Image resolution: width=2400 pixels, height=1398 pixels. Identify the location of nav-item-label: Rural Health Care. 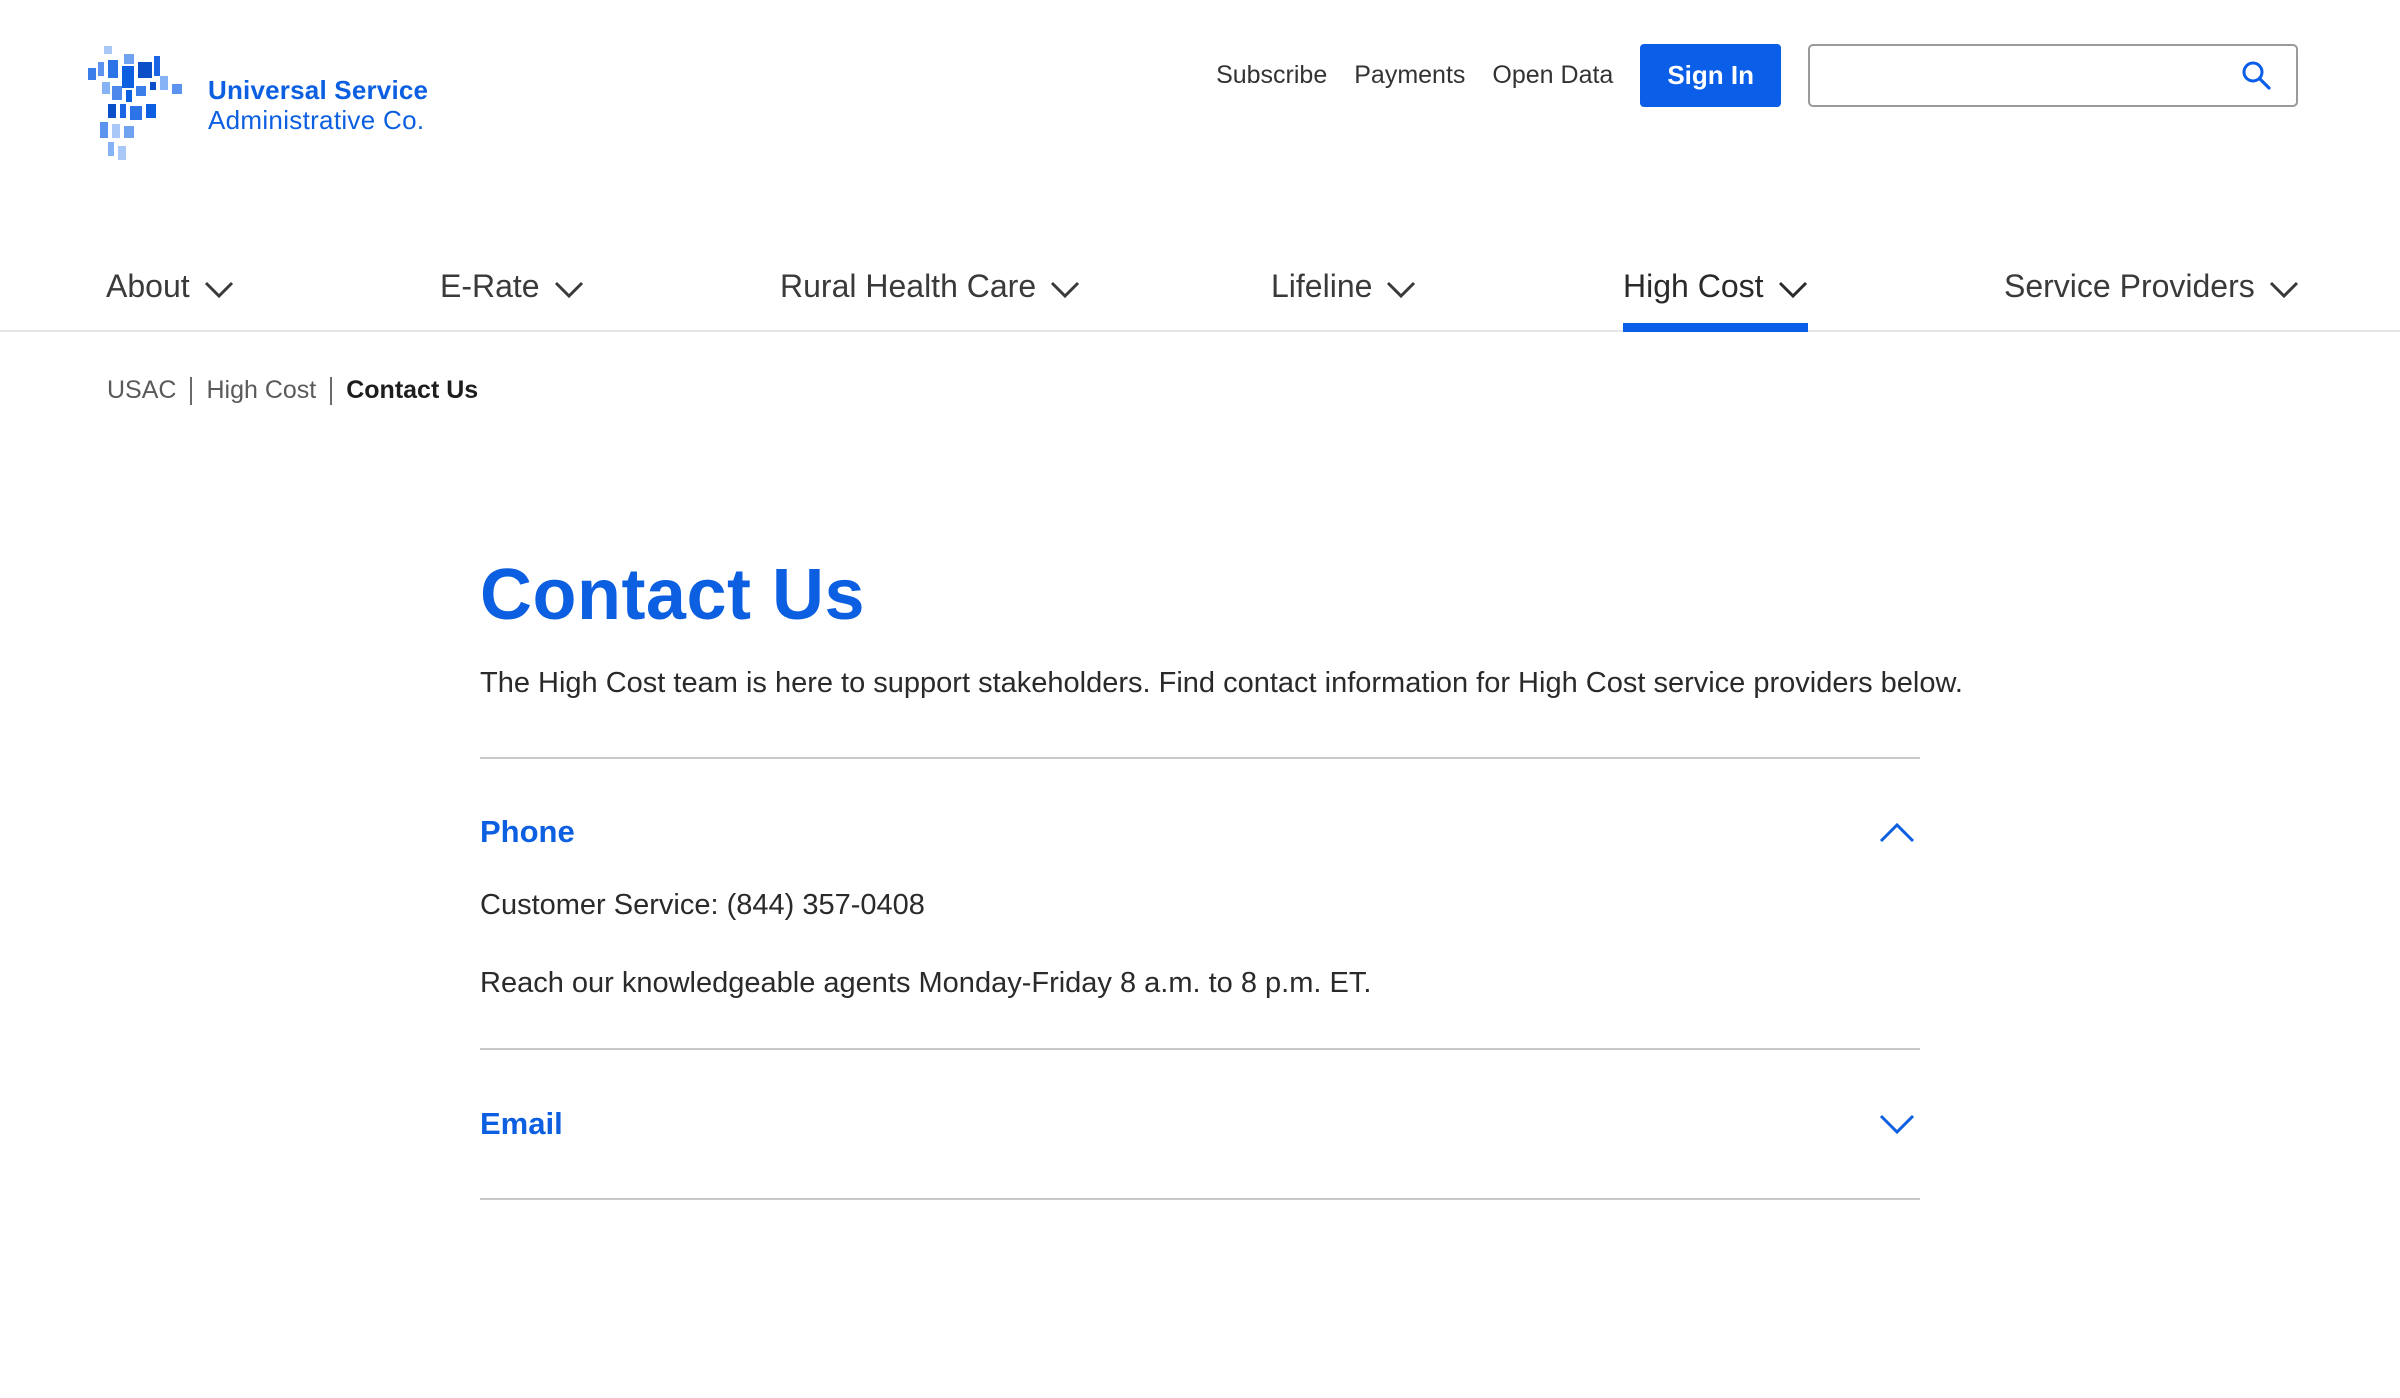
(908, 286).